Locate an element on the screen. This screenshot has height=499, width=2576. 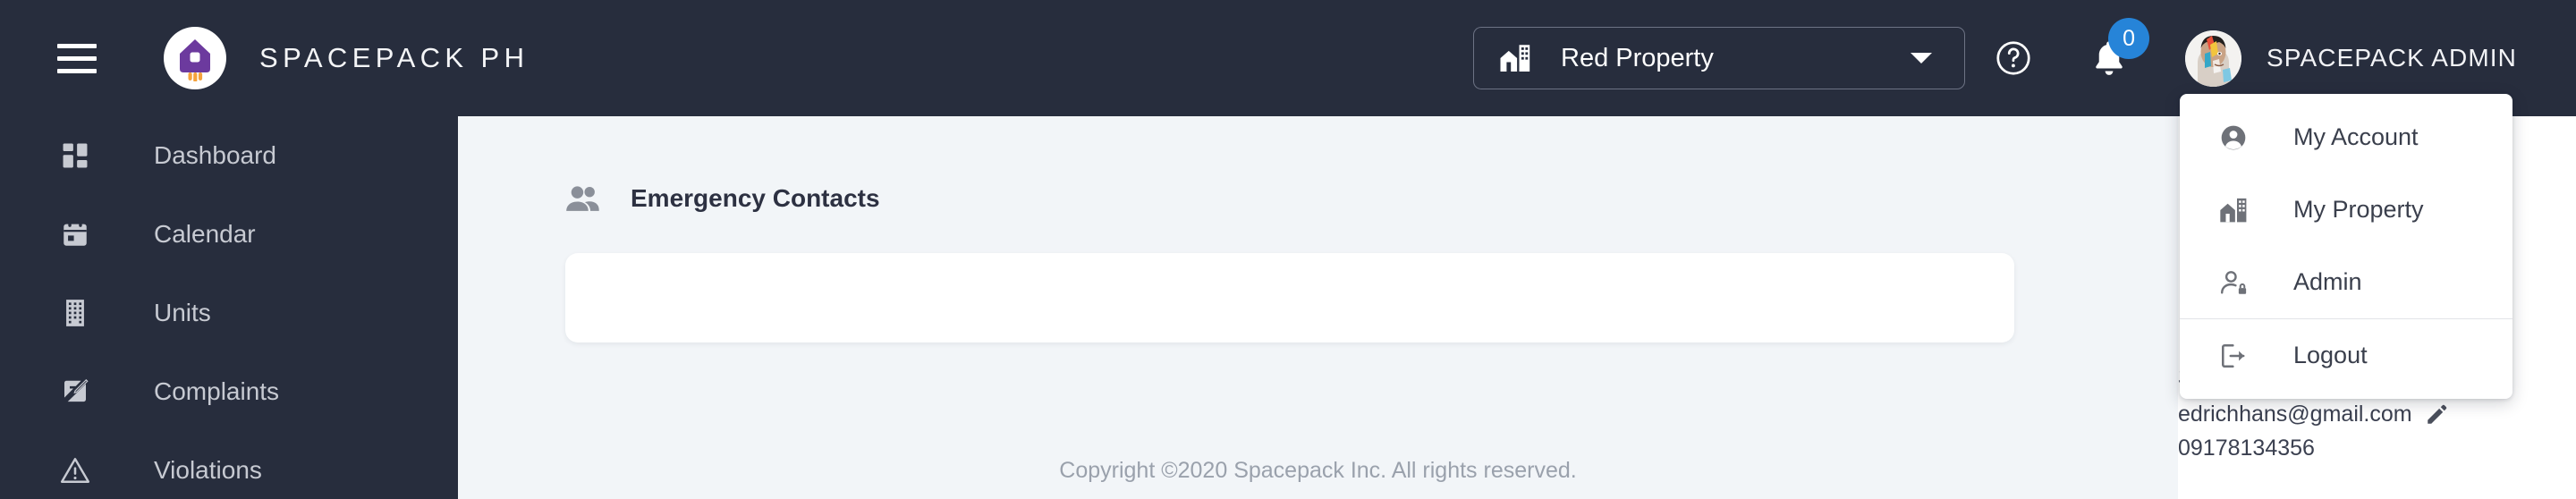
menu-item-my-account: My Account is located at coordinates (2346, 137).